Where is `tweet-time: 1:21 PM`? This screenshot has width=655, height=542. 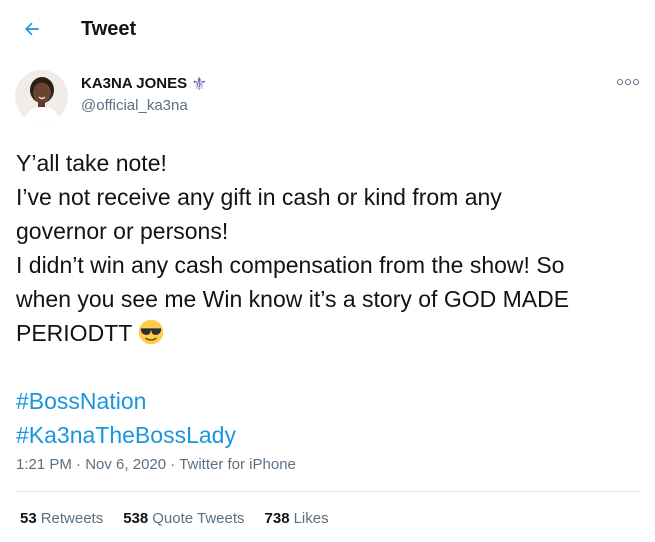
tweet-time: 1:21 PM is located at coordinates (44, 464).